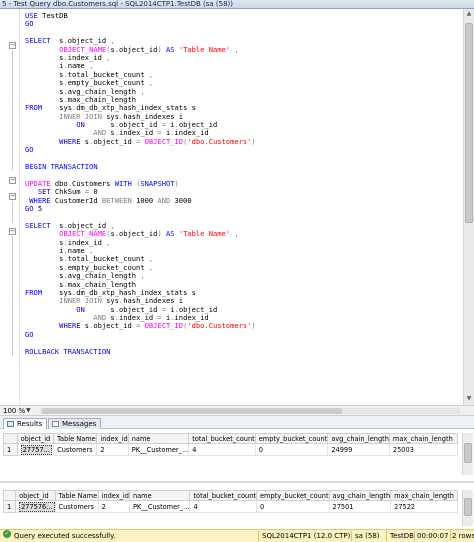 This screenshot has width=474, height=542. Describe the element at coordinates (12, 180) in the screenshot. I see `collapse-begin-transaction-icon: −` at that location.